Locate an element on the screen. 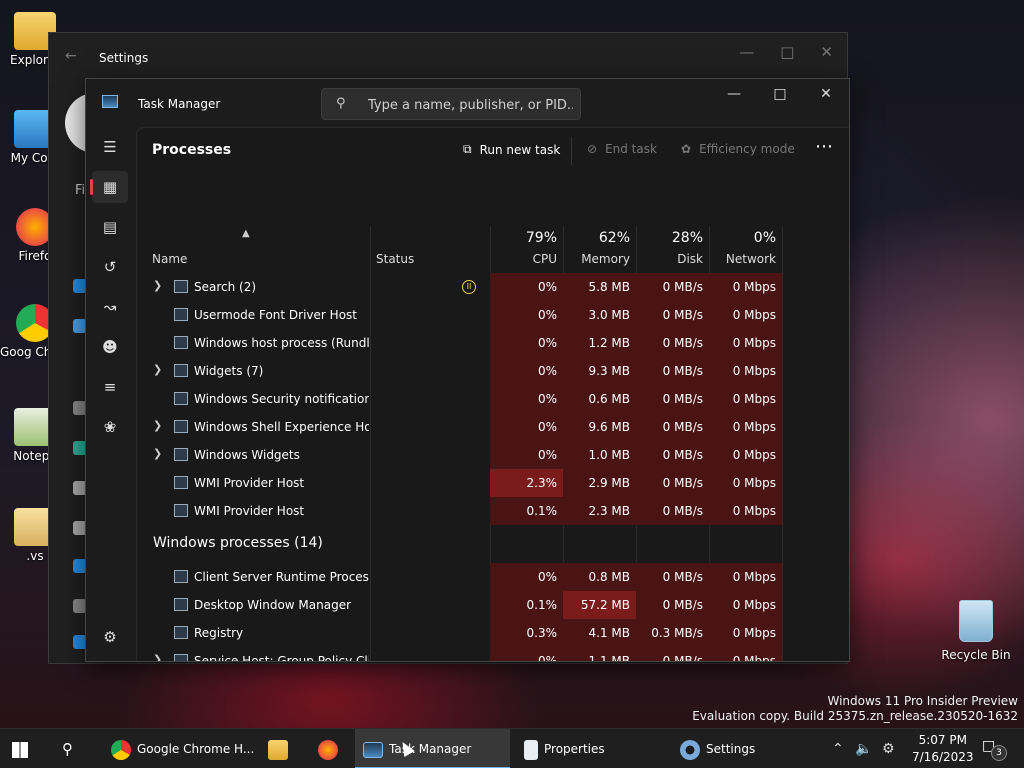 This screenshot has width=1024, height=768. minimize-icon: — is located at coordinates (746, 52).